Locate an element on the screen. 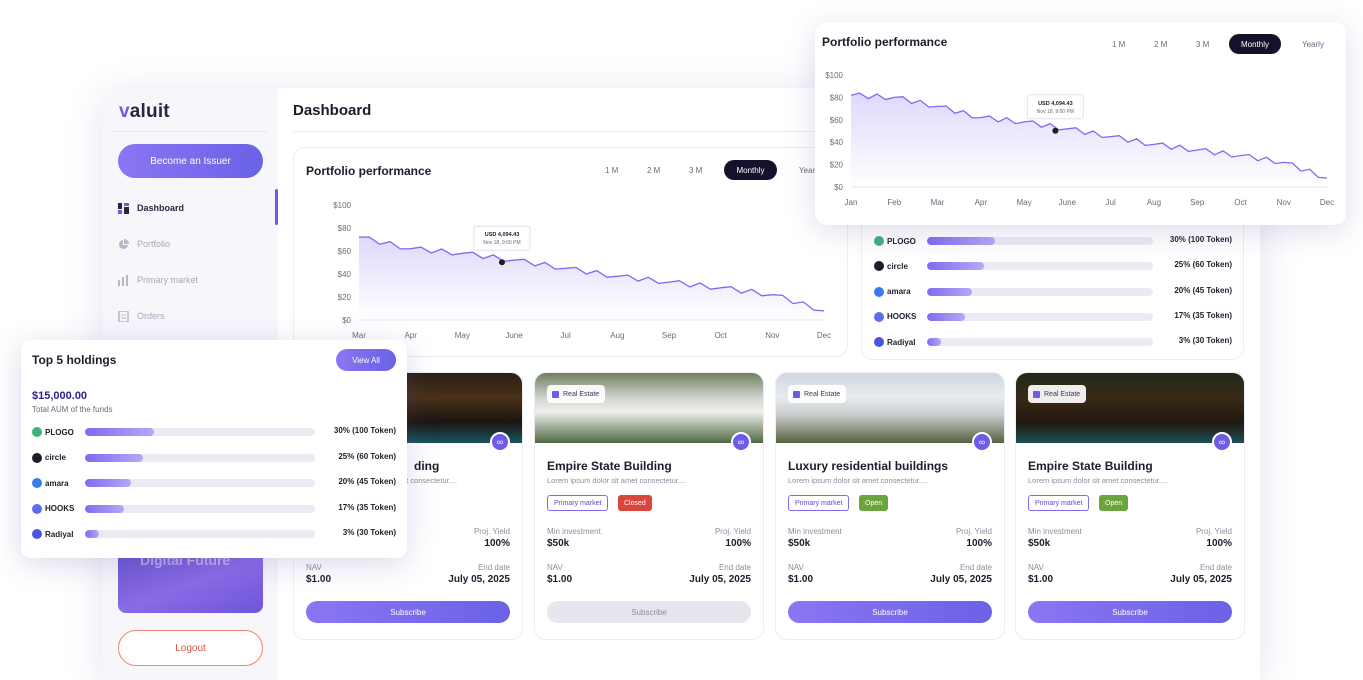 This screenshot has height=680, width=1363. holding-name: HOOKS is located at coordinates (60, 508).